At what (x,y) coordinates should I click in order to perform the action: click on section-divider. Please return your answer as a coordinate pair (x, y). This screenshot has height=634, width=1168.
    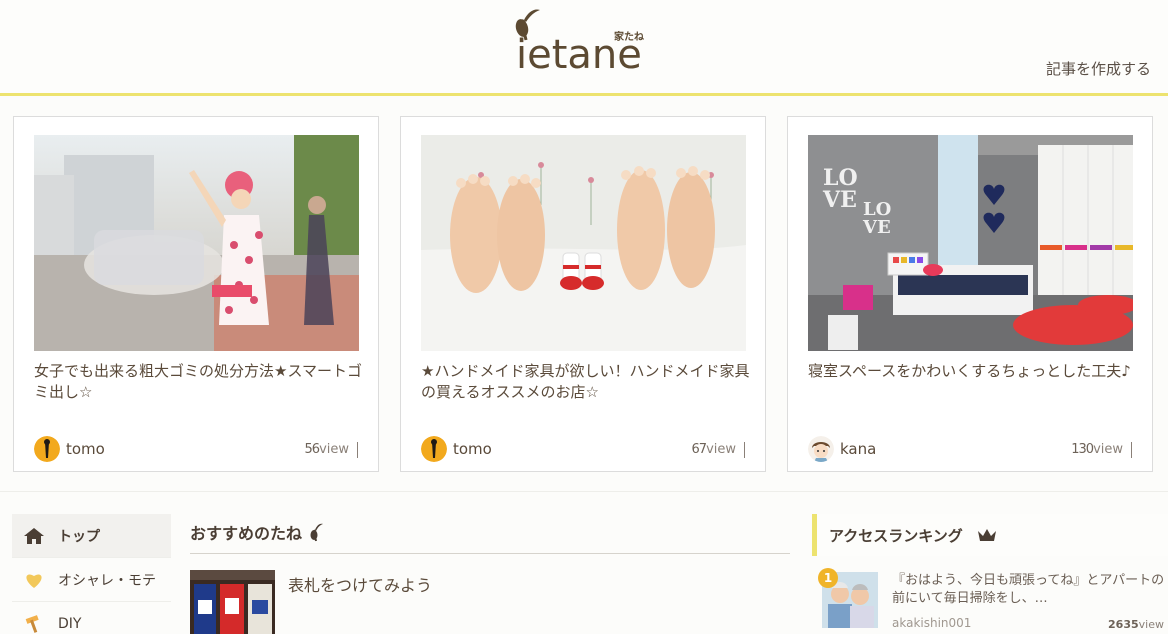
    Looking at the image, I should click on (584, 491).